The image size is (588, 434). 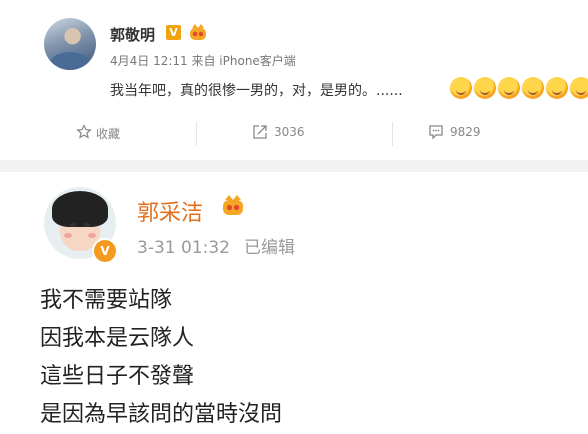 I want to click on repost-count: 3036, so click(x=289, y=132).